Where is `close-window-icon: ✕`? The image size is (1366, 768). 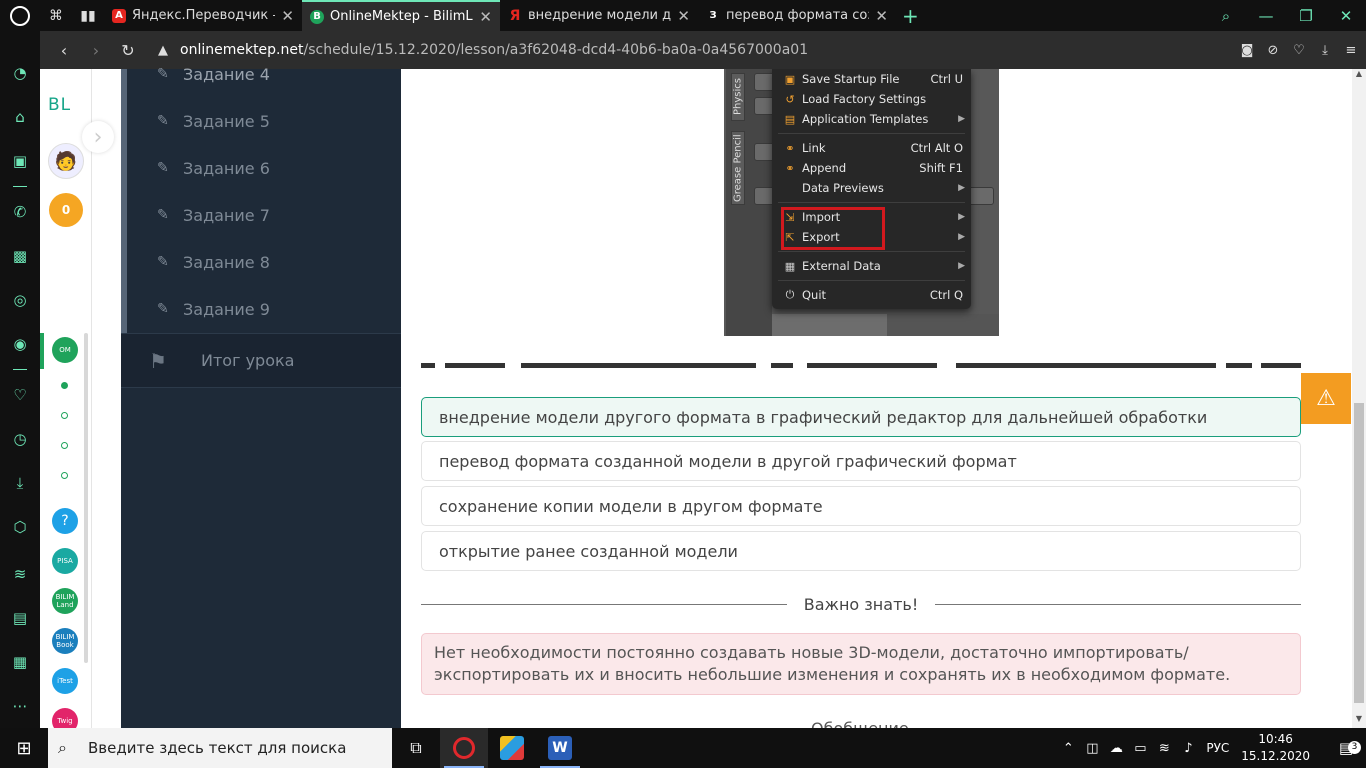 close-window-icon: ✕ is located at coordinates (1346, 16).